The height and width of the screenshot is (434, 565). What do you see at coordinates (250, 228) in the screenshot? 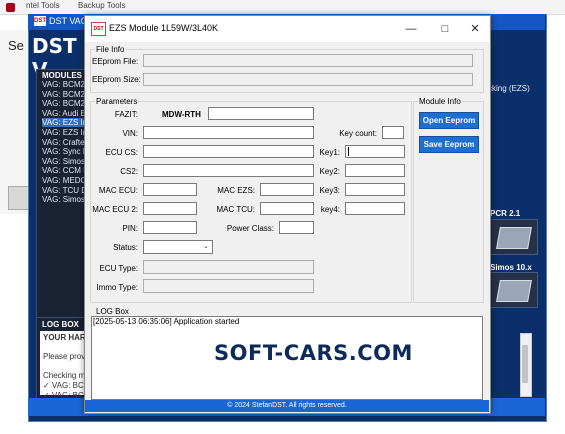
I see `power-class-label: Power Class:` at bounding box center [250, 228].